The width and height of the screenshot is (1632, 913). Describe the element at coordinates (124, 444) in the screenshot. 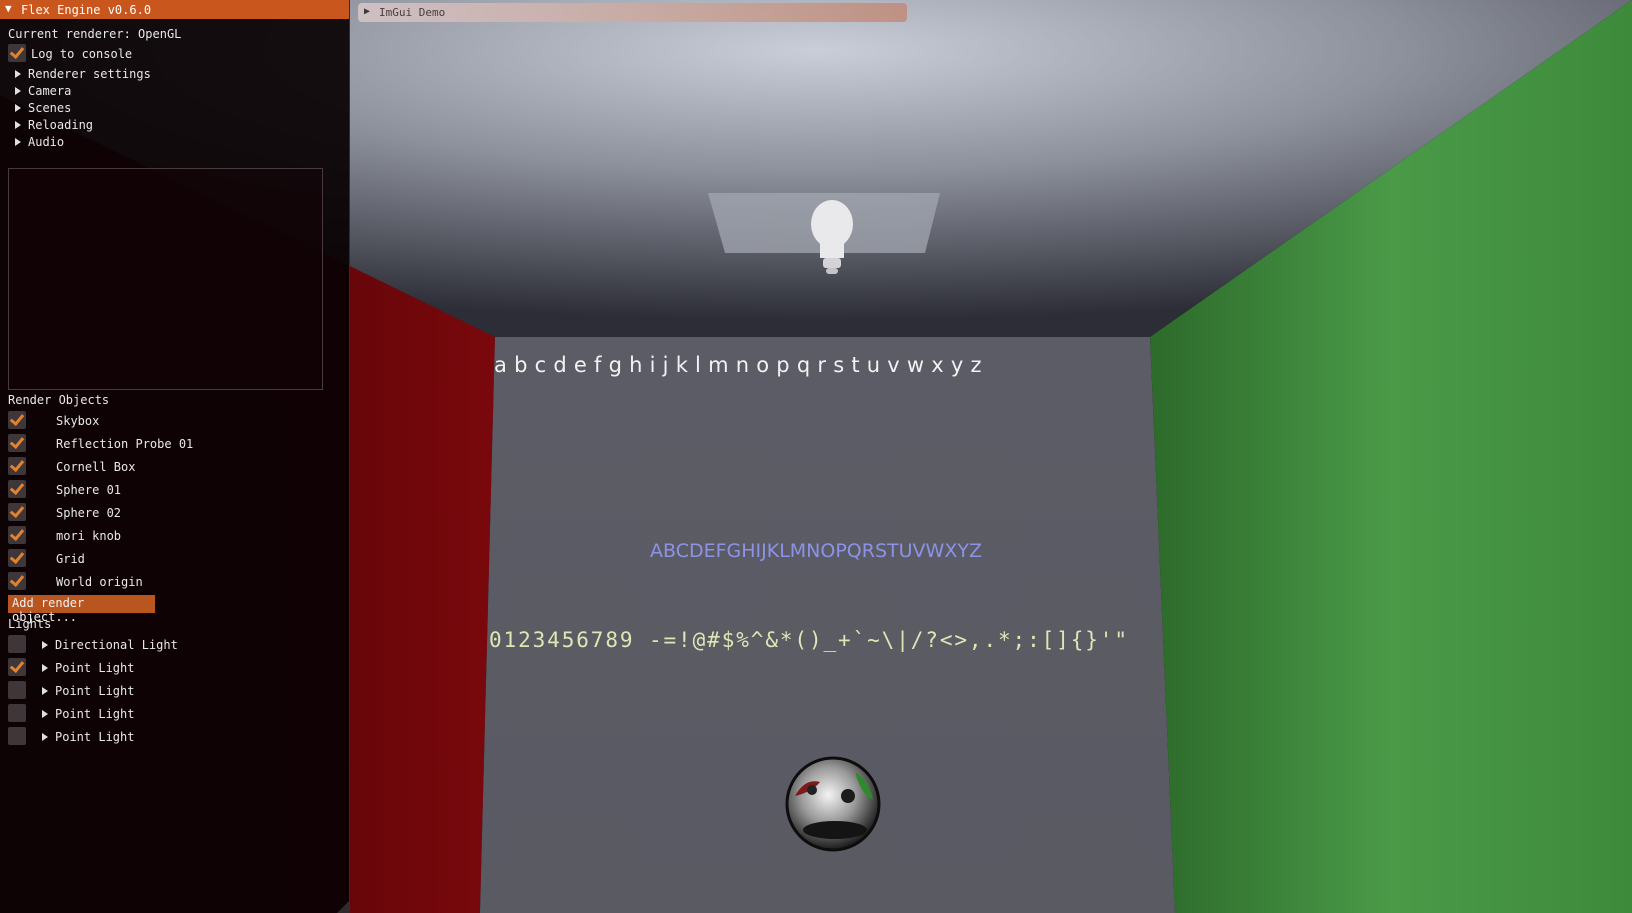

I see `render-object-label: Reflection Probe 01` at that location.